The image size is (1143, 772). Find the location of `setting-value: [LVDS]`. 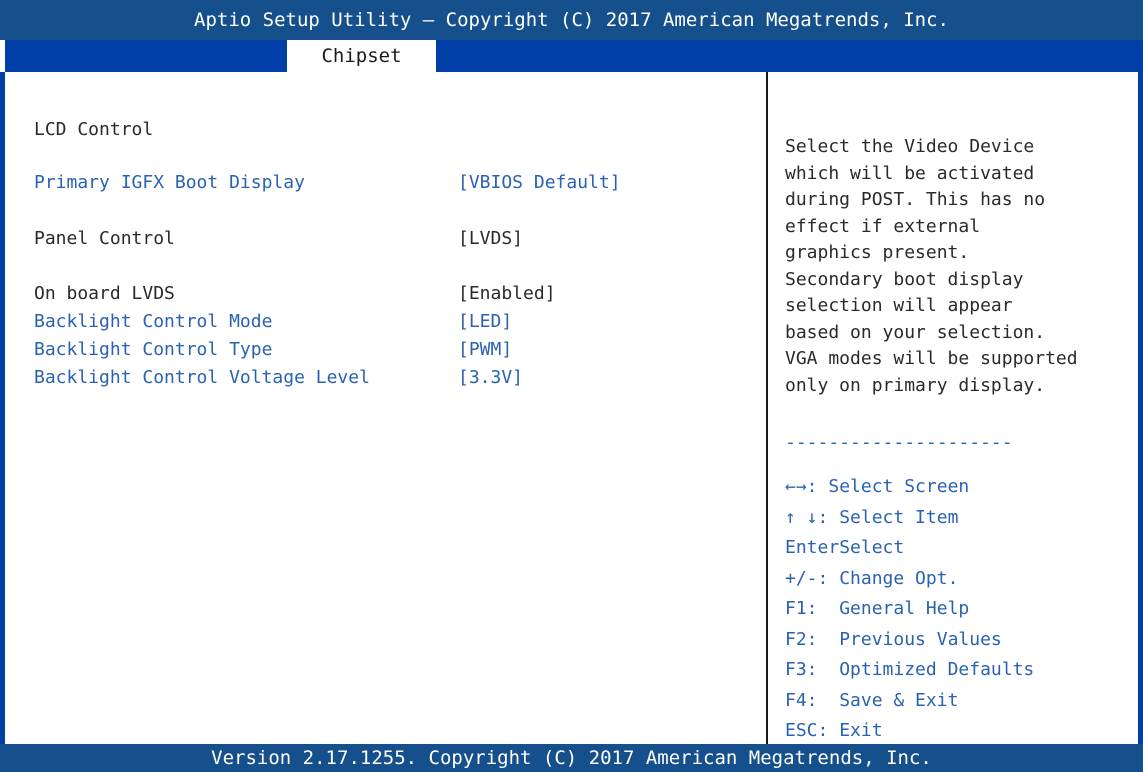

setting-value: [LVDS] is located at coordinates (491, 238).